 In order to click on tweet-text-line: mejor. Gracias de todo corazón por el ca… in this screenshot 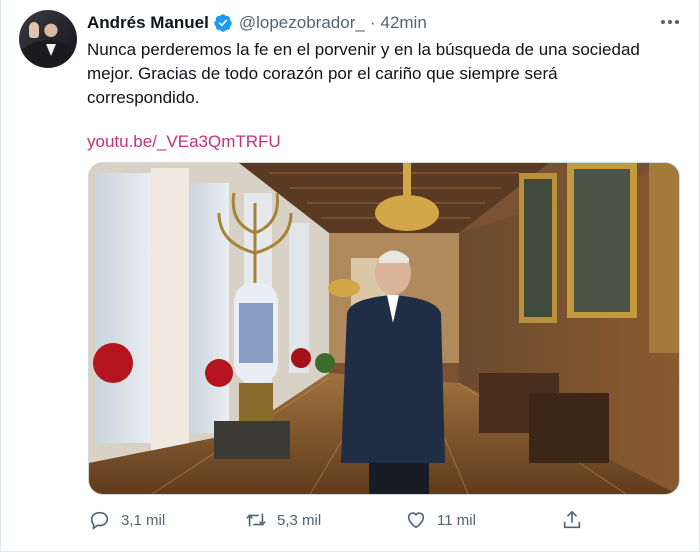, I will do `click(322, 73)`.